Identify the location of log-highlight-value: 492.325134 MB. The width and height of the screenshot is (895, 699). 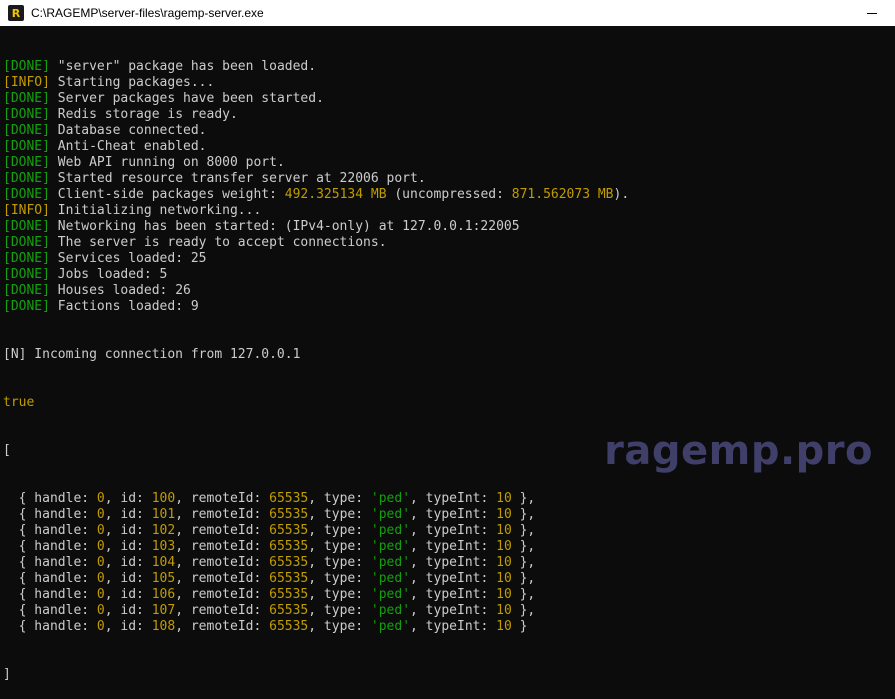
(335, 194).